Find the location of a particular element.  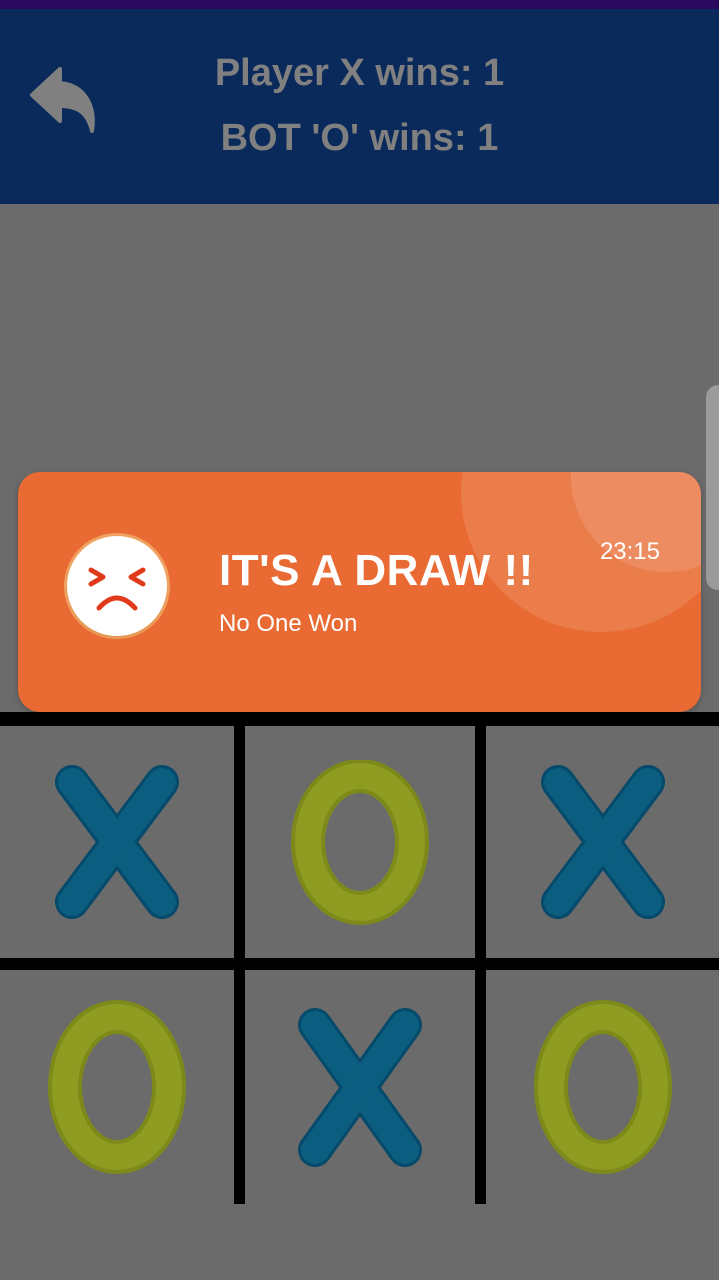

player-x-wins: Player X wins: 1 is located at coordinates (359, 73).